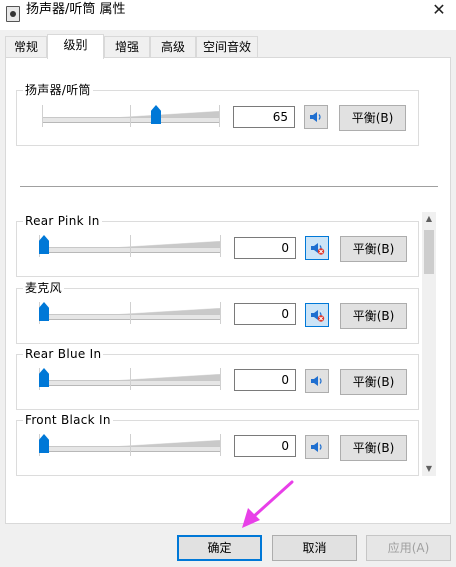 This screenshot has width=456, height=567. What do you see at coordinates (265, 314) in the screenshot?
I see `microphone-value: 0` at bounding box center [265, 314].